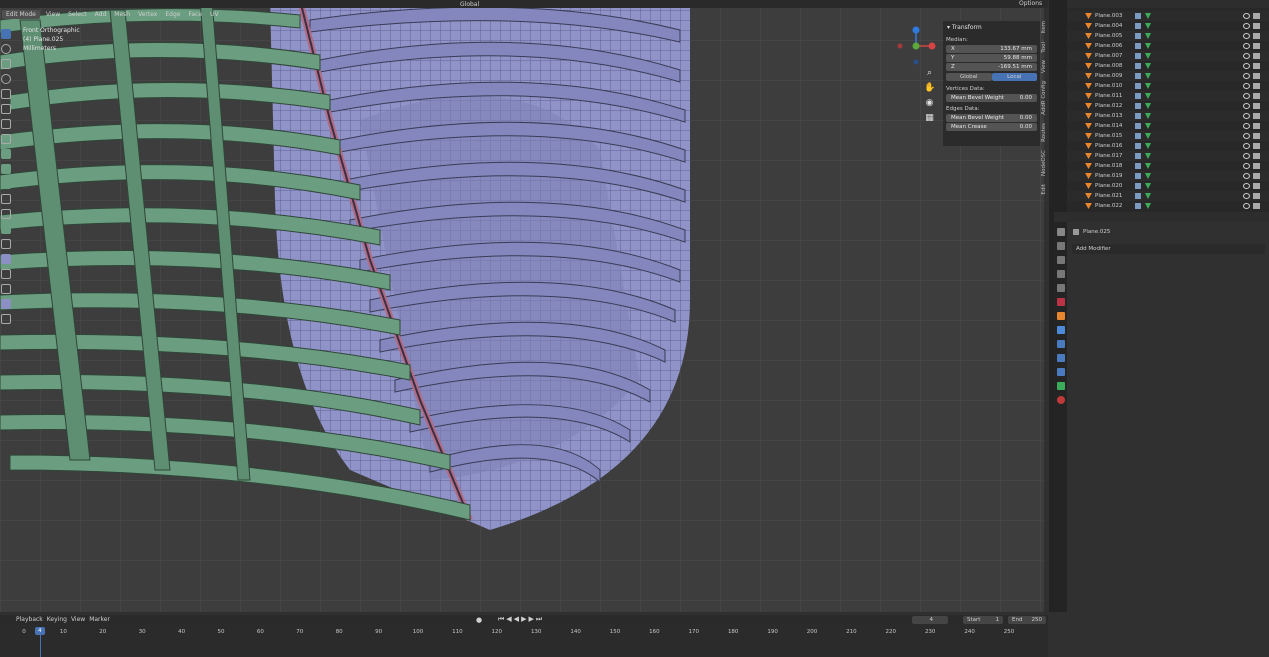 The height and width of the screenshot is (657, 1269). I want to click on rip-tool-icon, so click(6, 319).